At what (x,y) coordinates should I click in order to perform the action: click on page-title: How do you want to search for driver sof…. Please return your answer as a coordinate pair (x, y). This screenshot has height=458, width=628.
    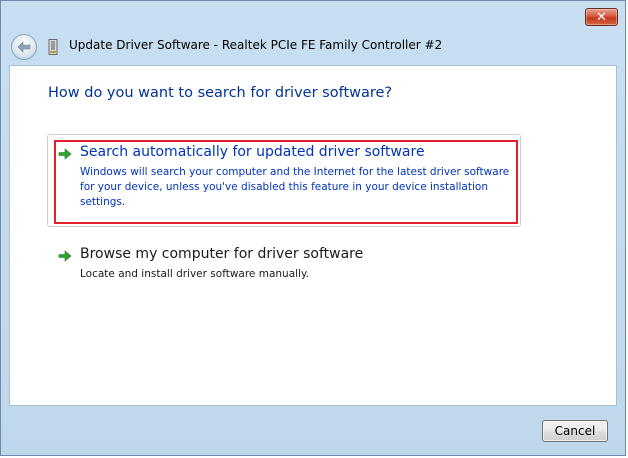
    Looking at the image, I should click on (220, 93).